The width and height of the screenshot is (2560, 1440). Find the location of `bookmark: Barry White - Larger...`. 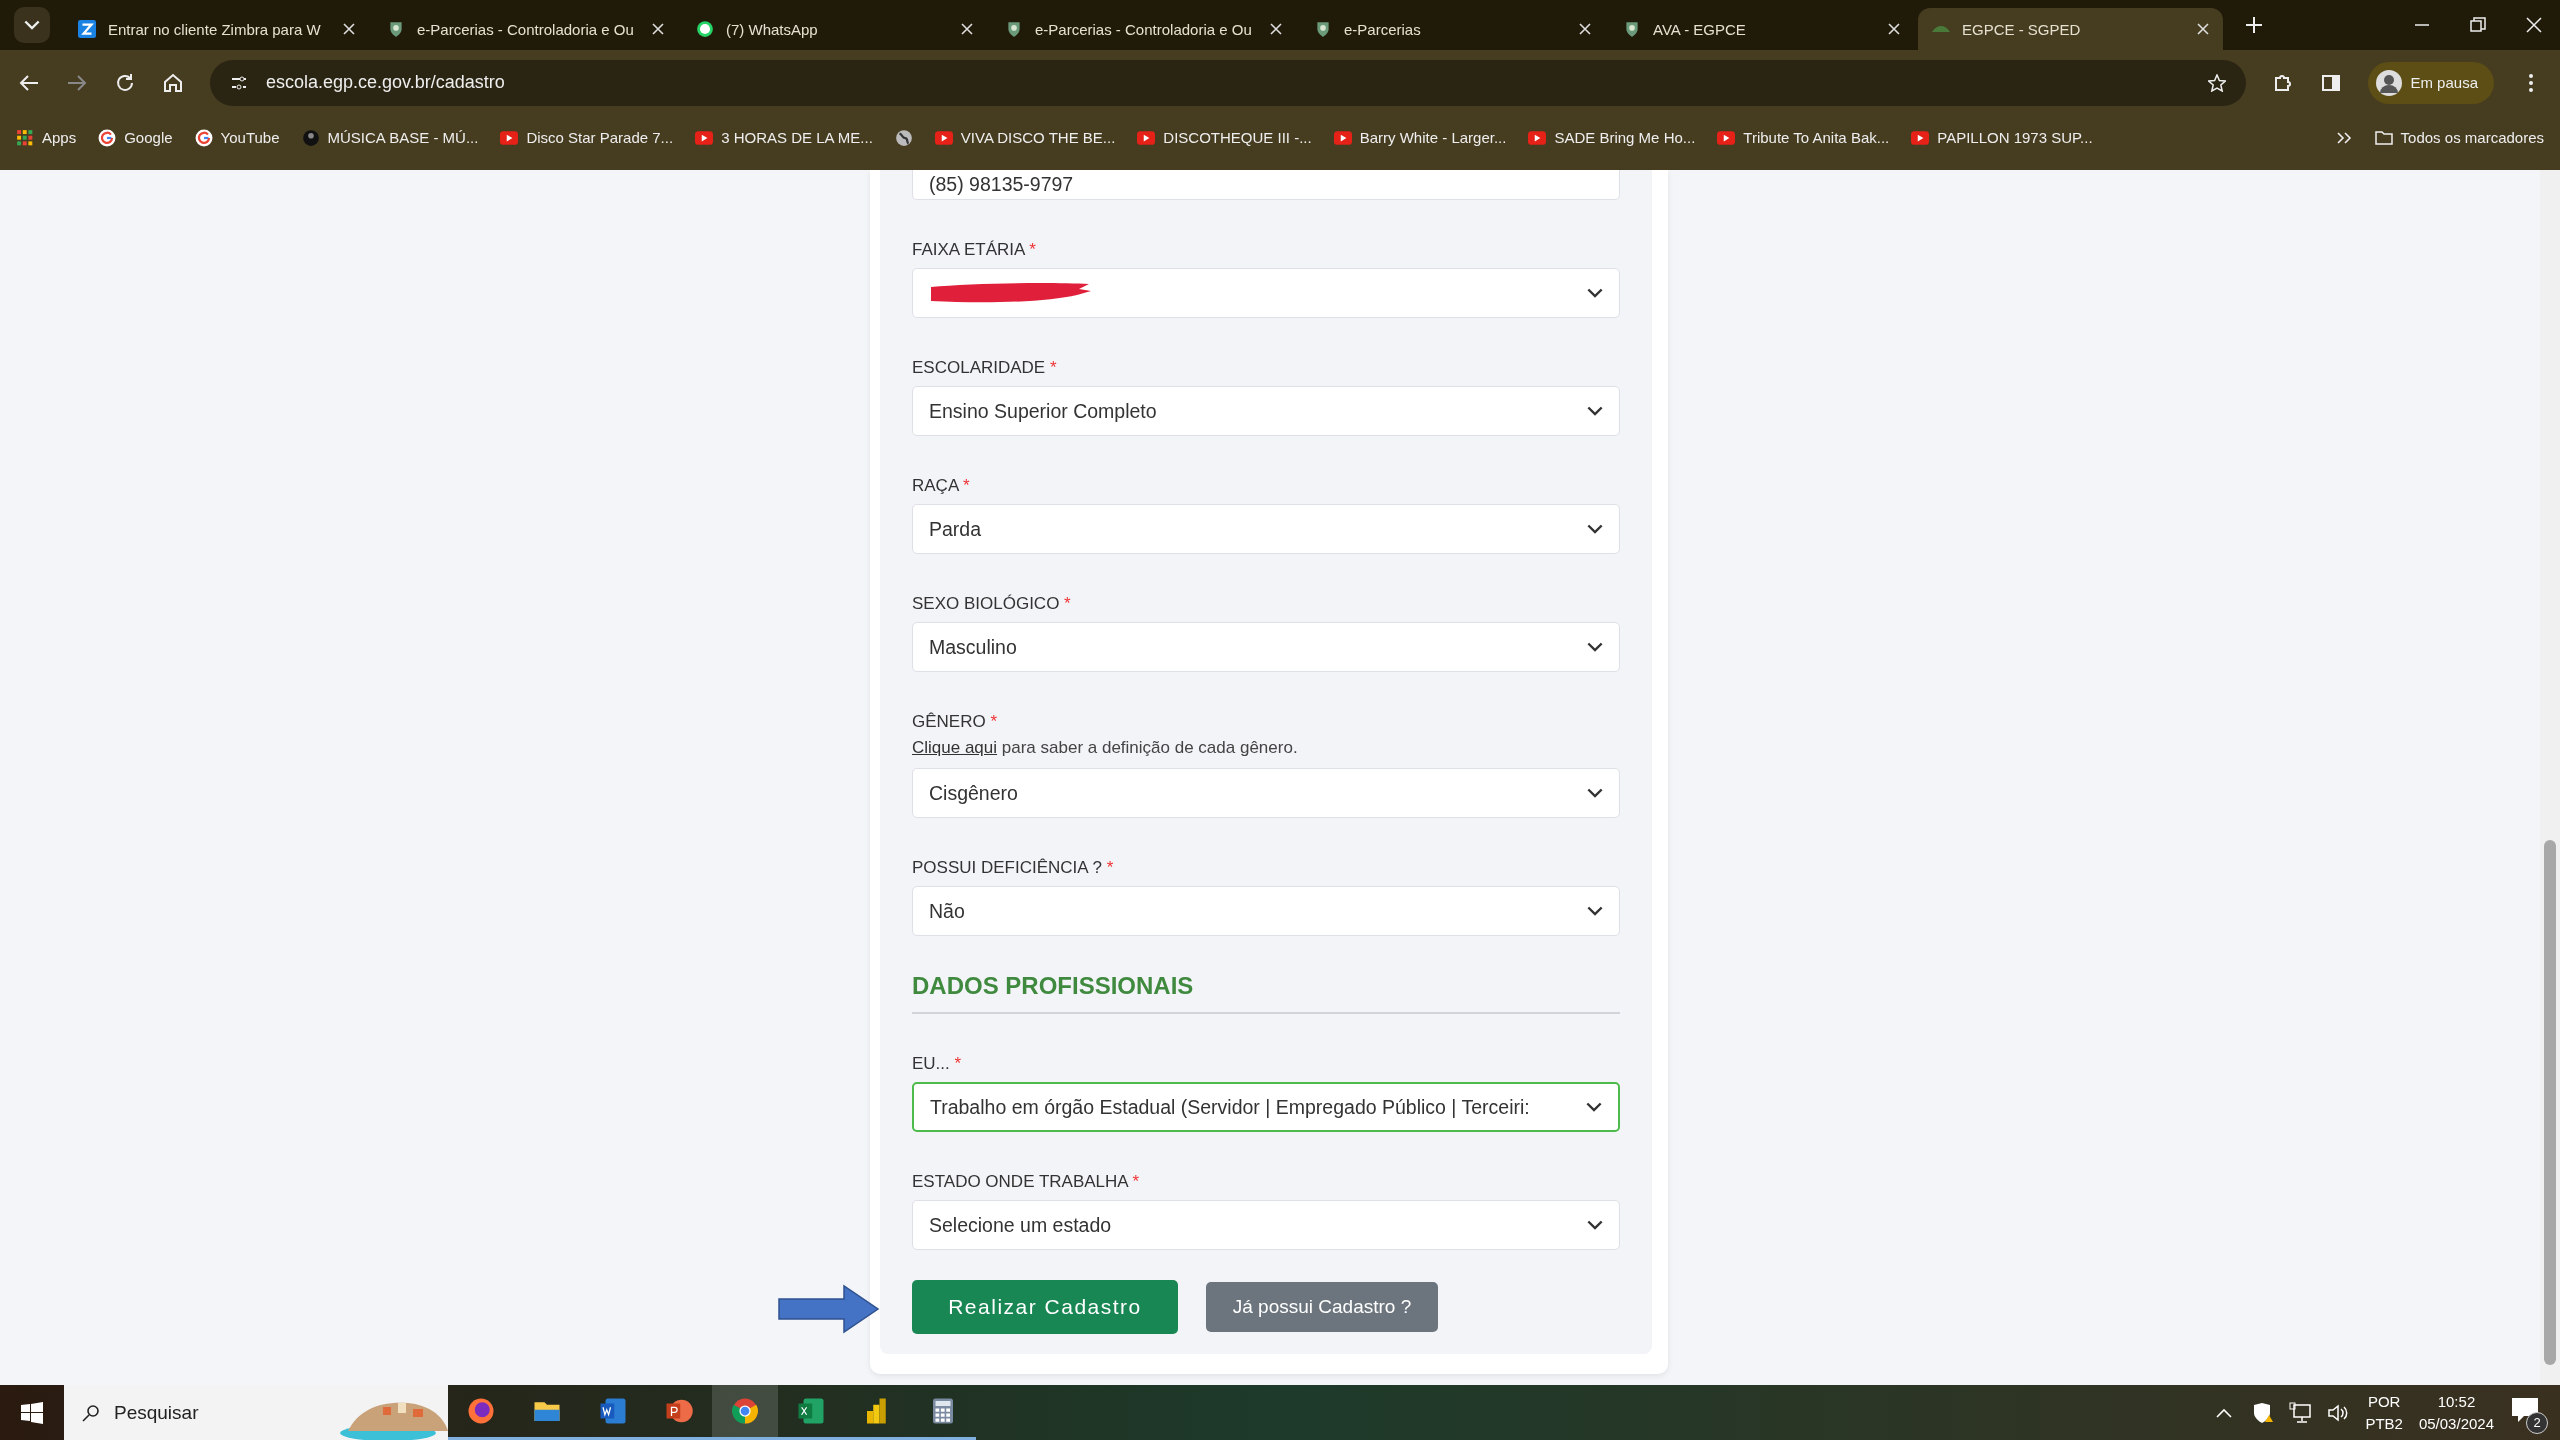

bookmark: Barry White - Larger... is located at coordinates (1420, 137).